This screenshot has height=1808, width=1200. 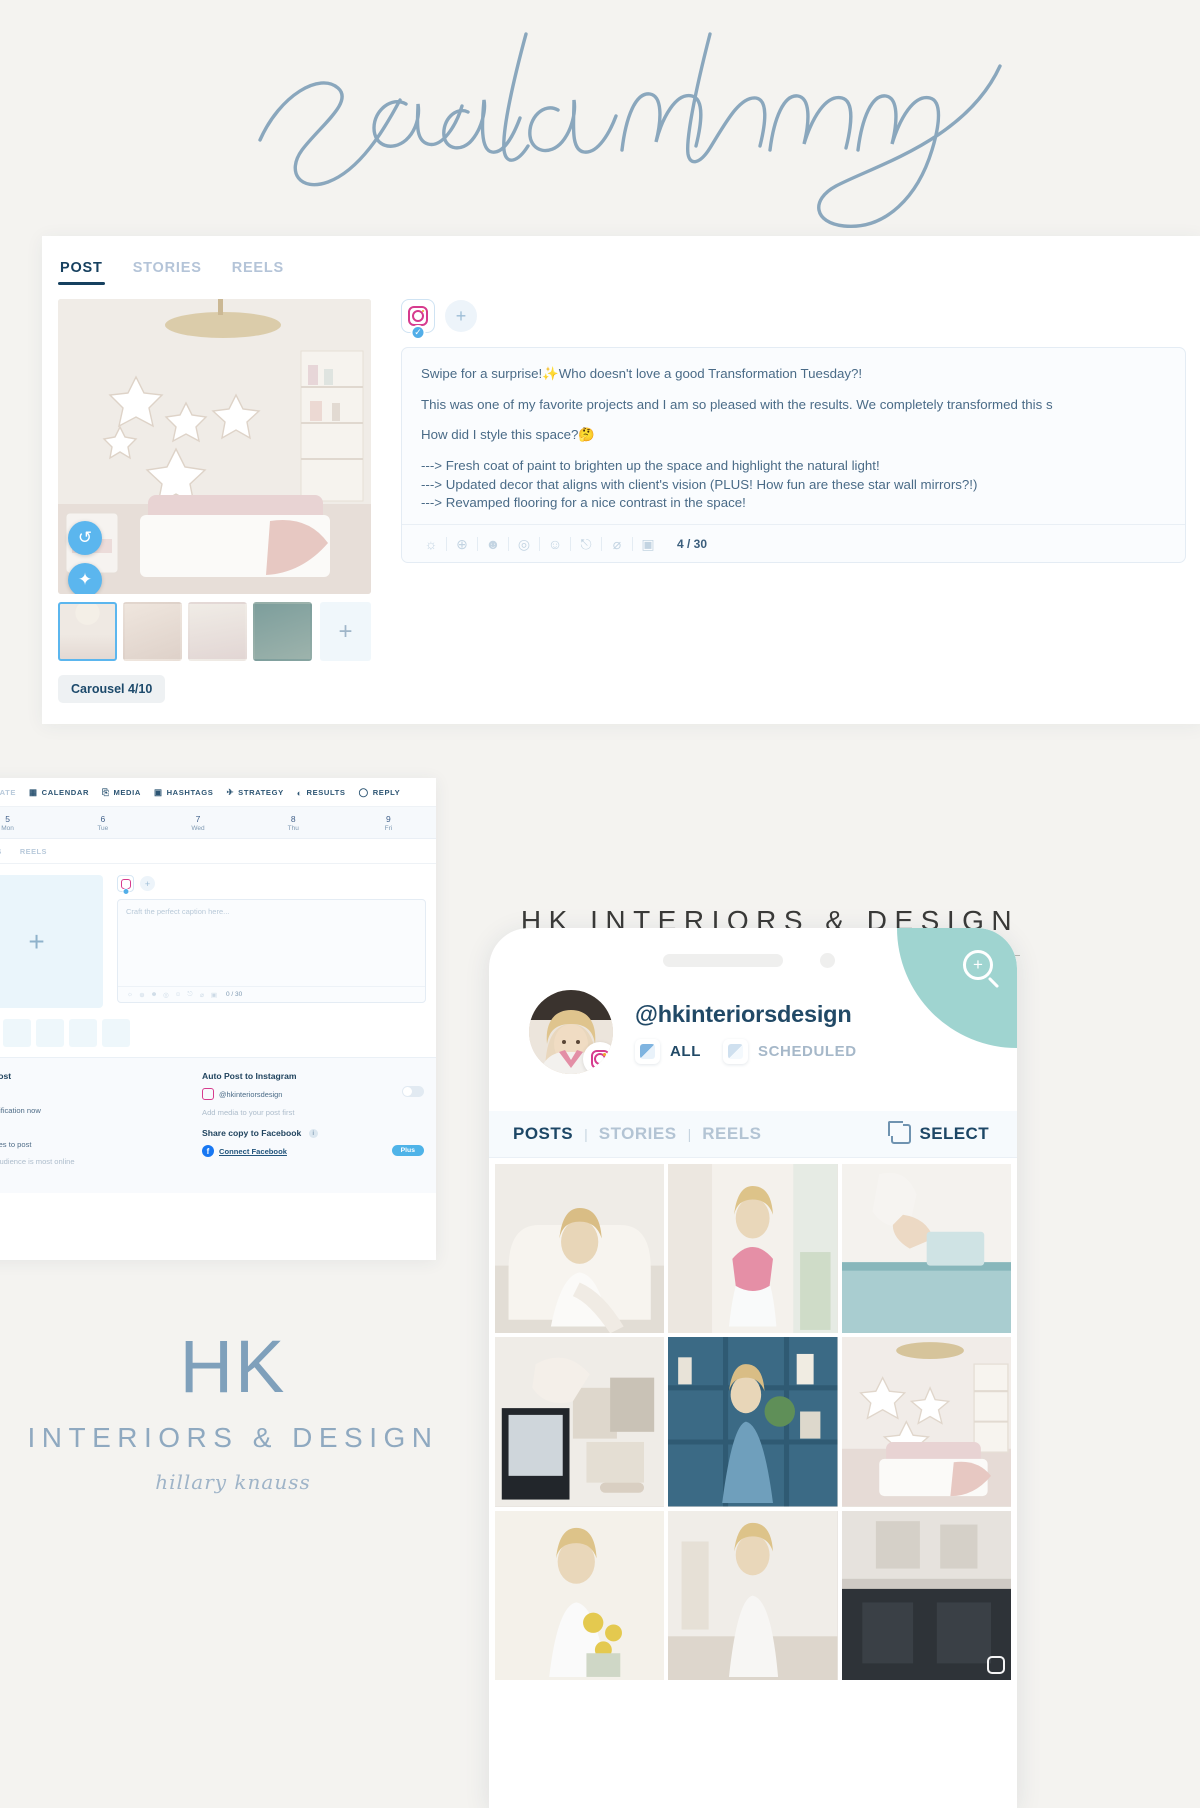 I want to click on schedule-option: post notification now, so click(x=91, y=1110).